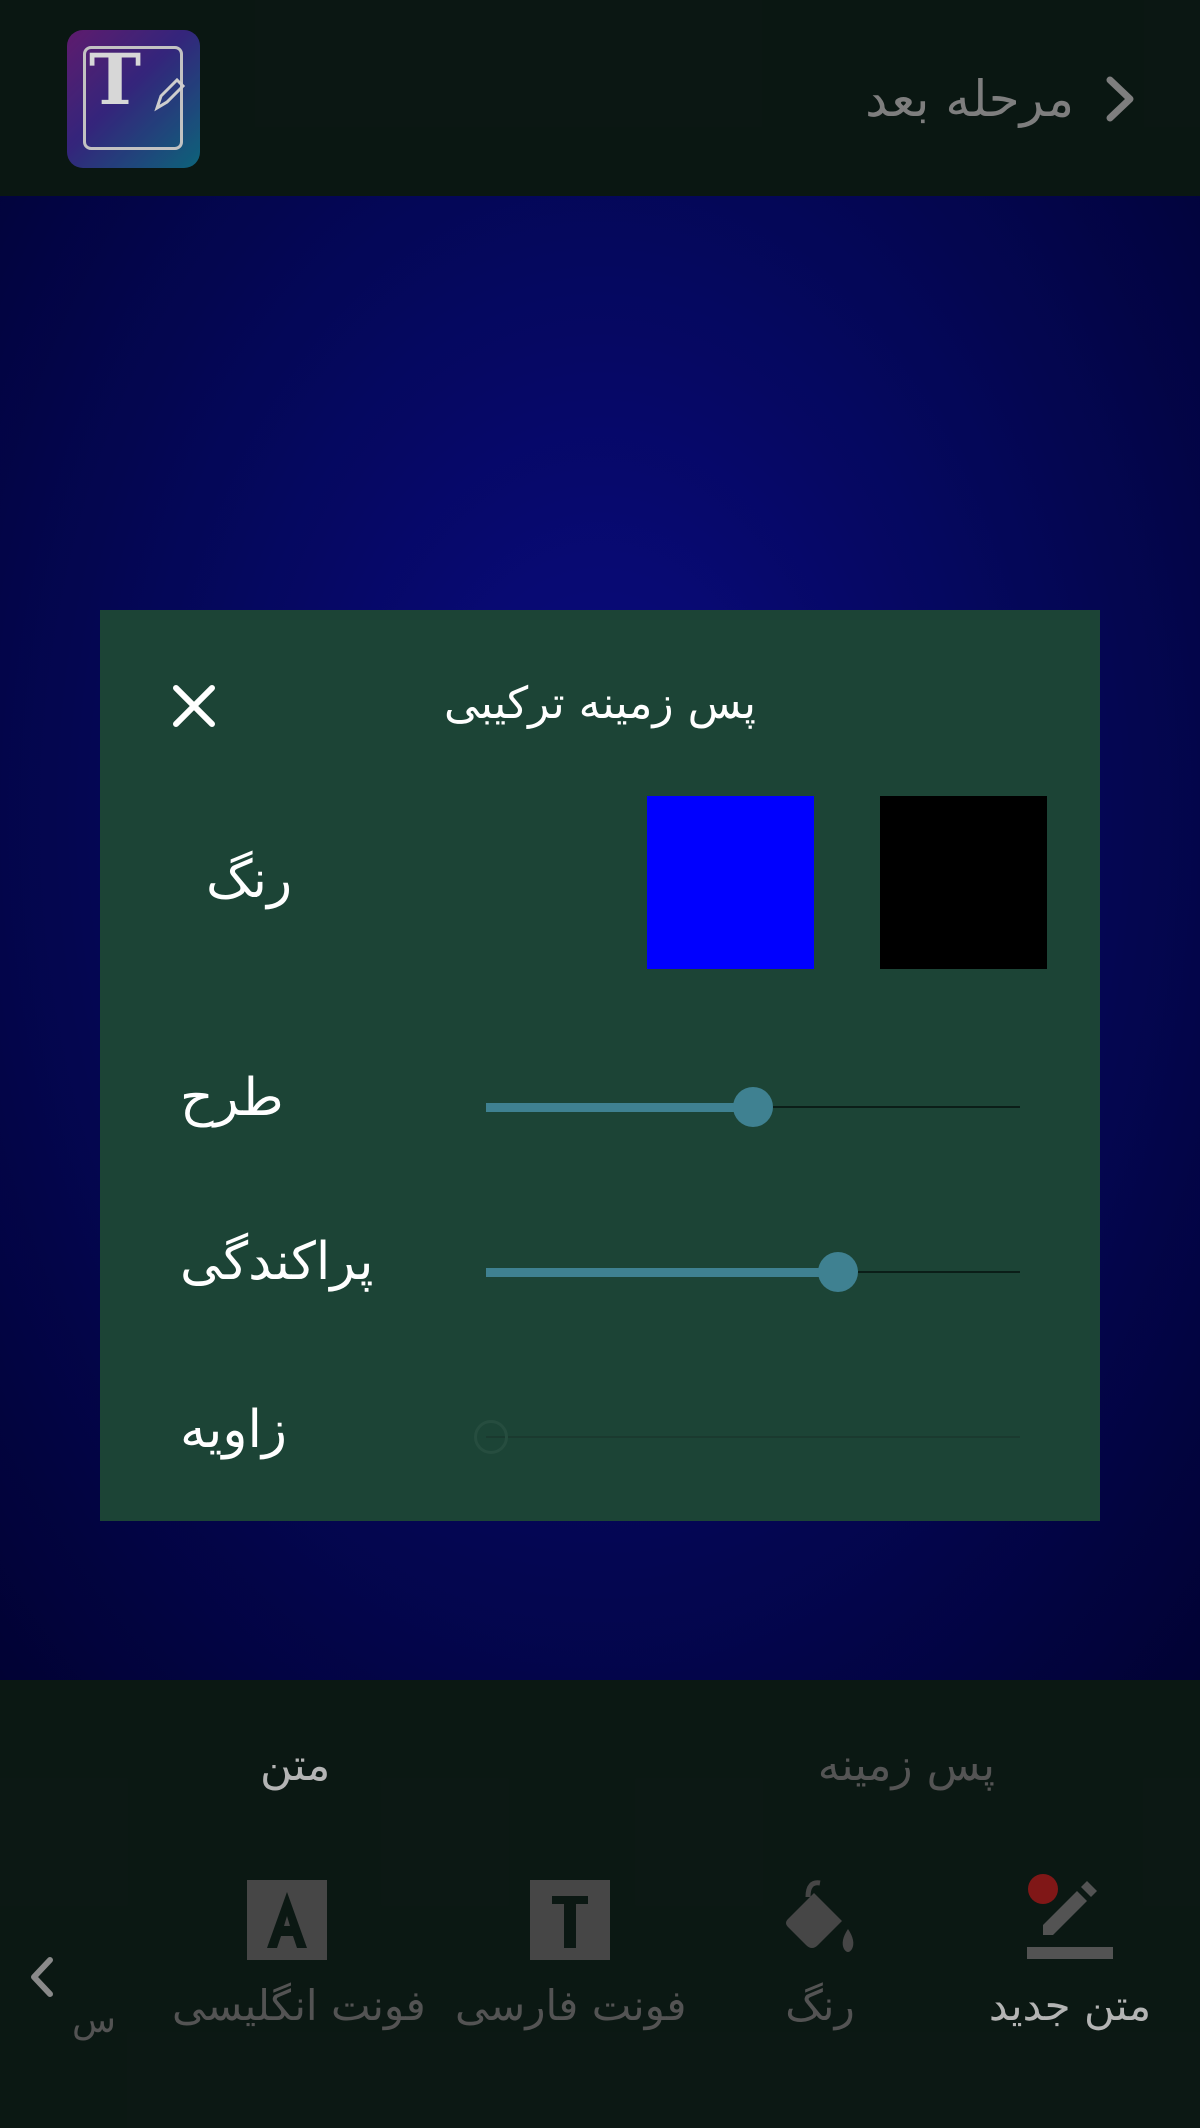 The width and height of the screenshot is (1200, 2128). I want to click on angle-slider-thumb, so click(491, 1437).